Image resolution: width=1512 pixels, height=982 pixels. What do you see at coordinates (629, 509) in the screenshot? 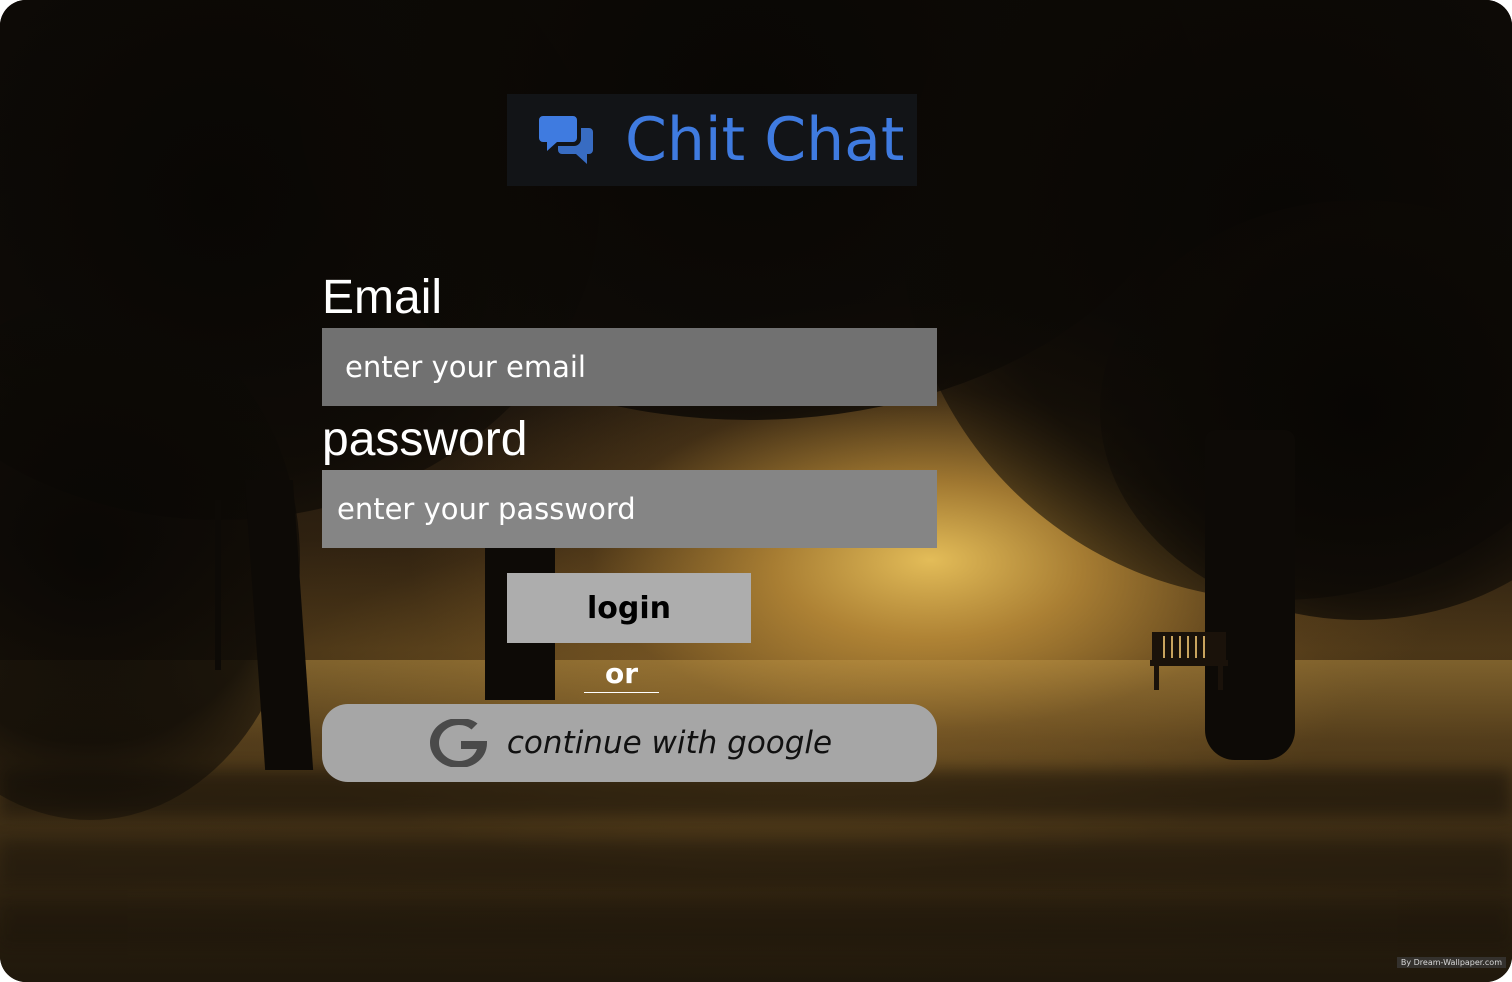
I see `password-input` at bounding box center [629, 509].